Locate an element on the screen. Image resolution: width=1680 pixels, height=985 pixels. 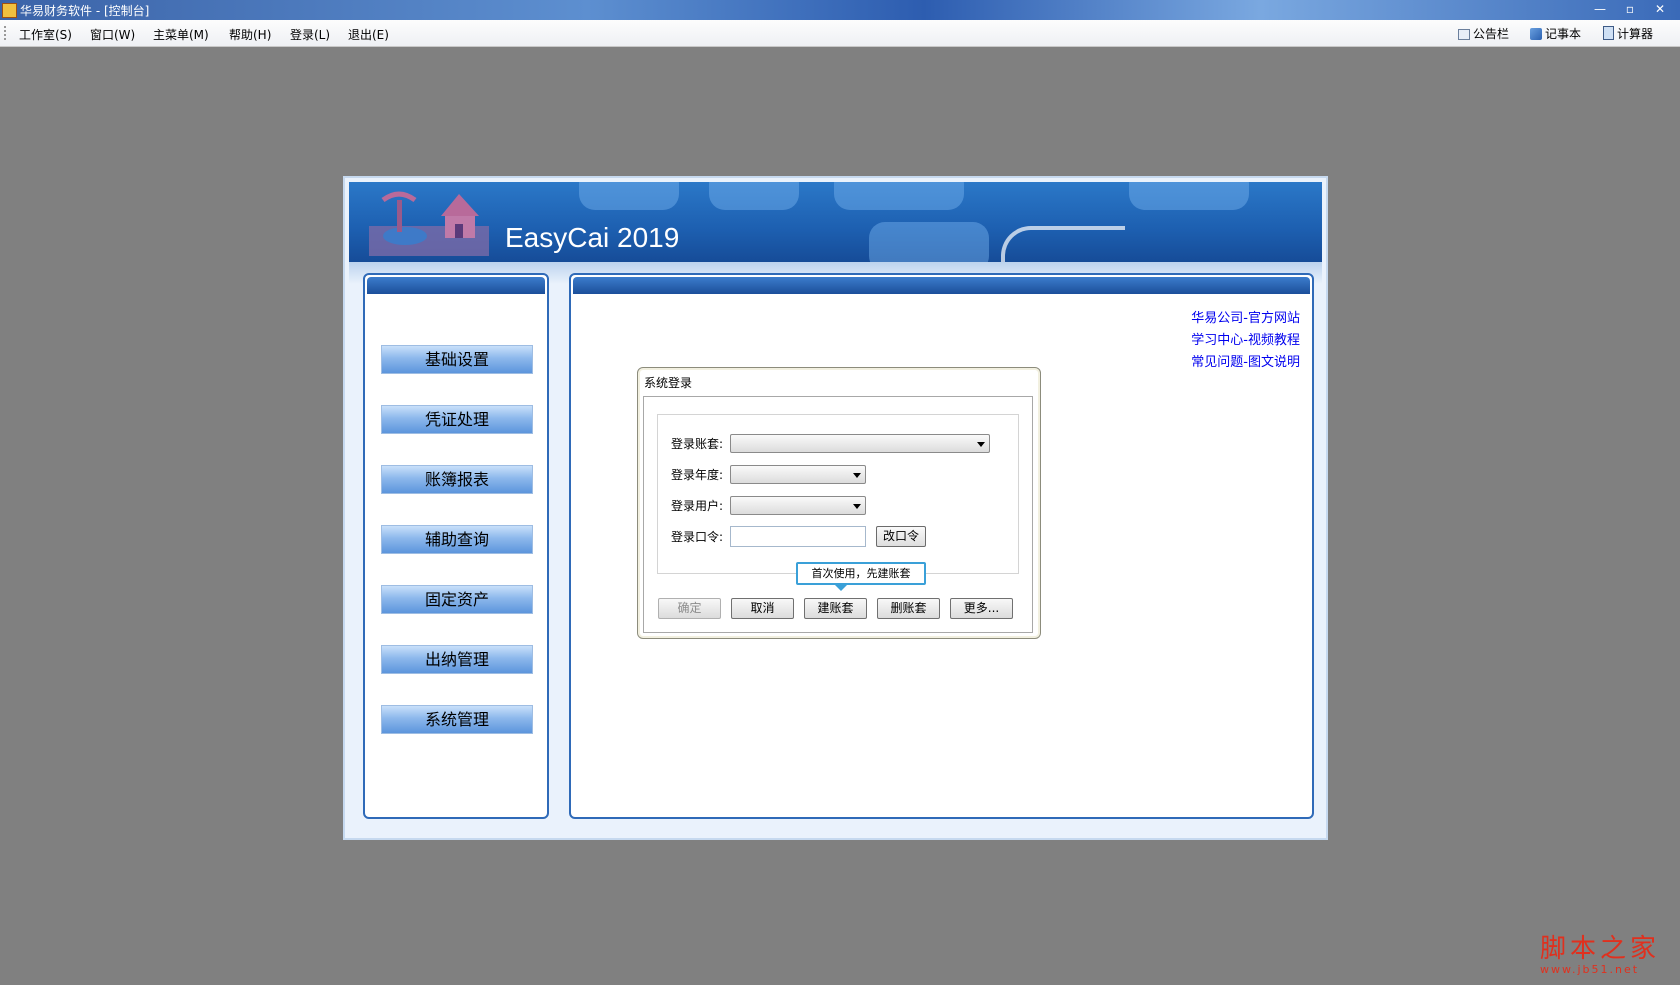
password-input is located at coordinates (798, 536).